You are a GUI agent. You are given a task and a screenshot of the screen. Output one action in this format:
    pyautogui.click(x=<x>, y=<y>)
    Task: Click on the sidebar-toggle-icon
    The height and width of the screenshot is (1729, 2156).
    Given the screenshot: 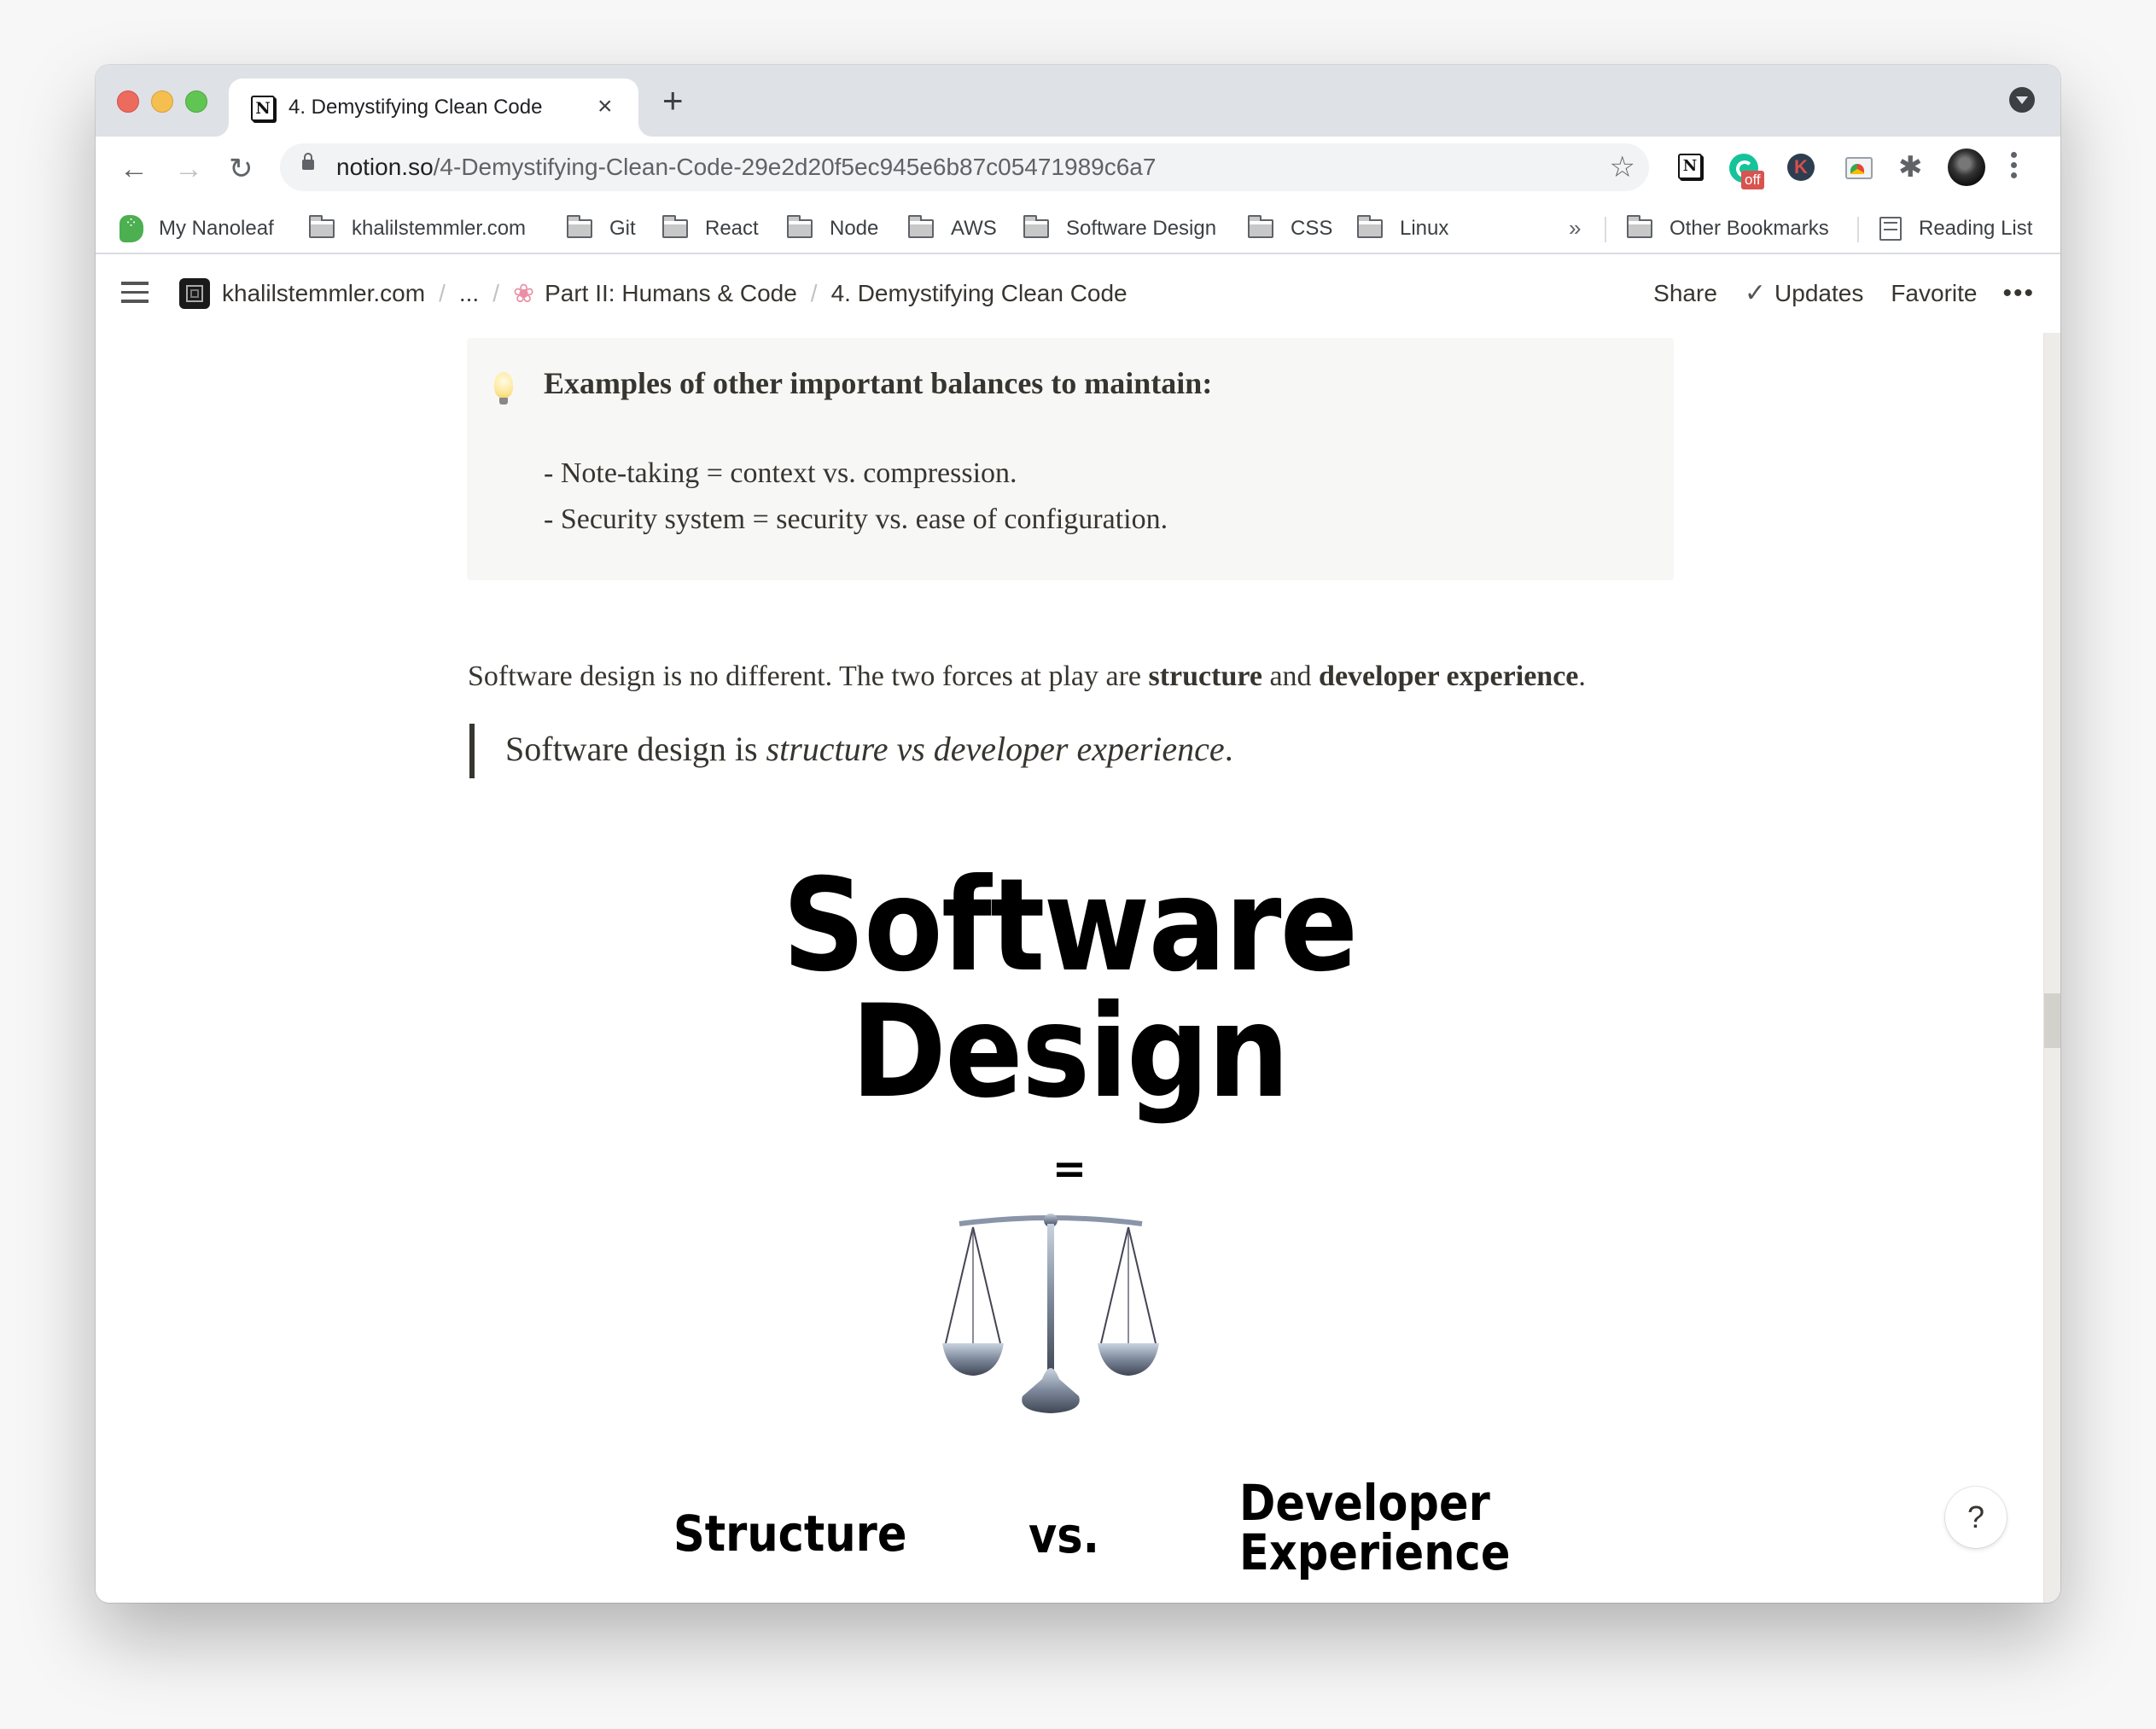 What is the action you would take?
    pyautogui.click(x=135, y=295)
    